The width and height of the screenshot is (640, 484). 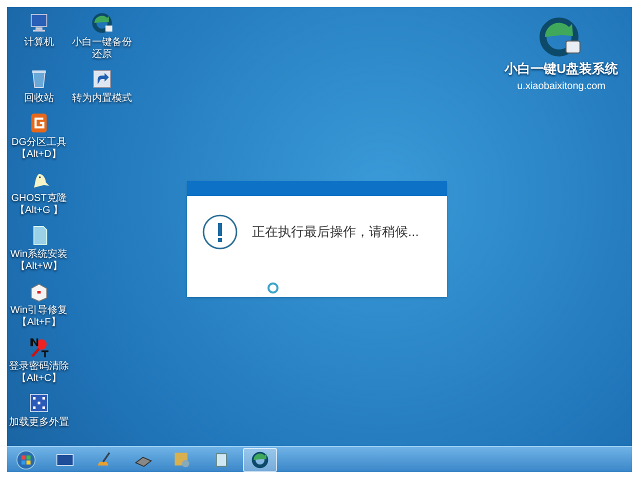 I want to click on taskbar-button, so click(x=260, y=460).